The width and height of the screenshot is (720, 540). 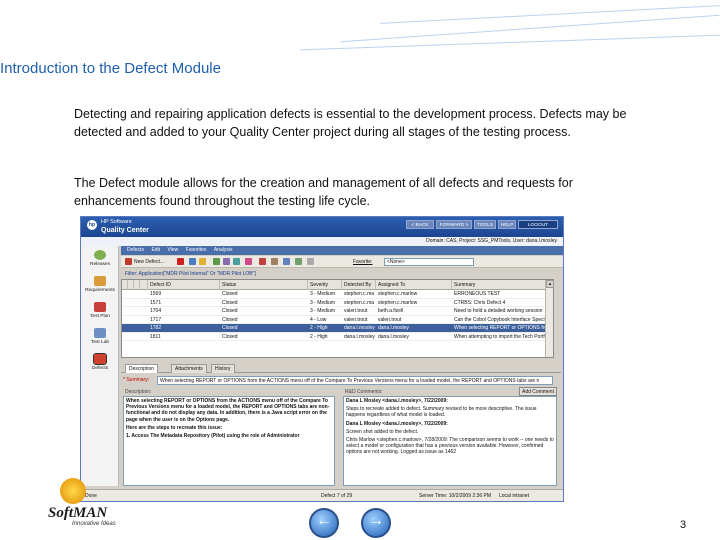 I want to click on columns-icon, so click(x=216, y=261).